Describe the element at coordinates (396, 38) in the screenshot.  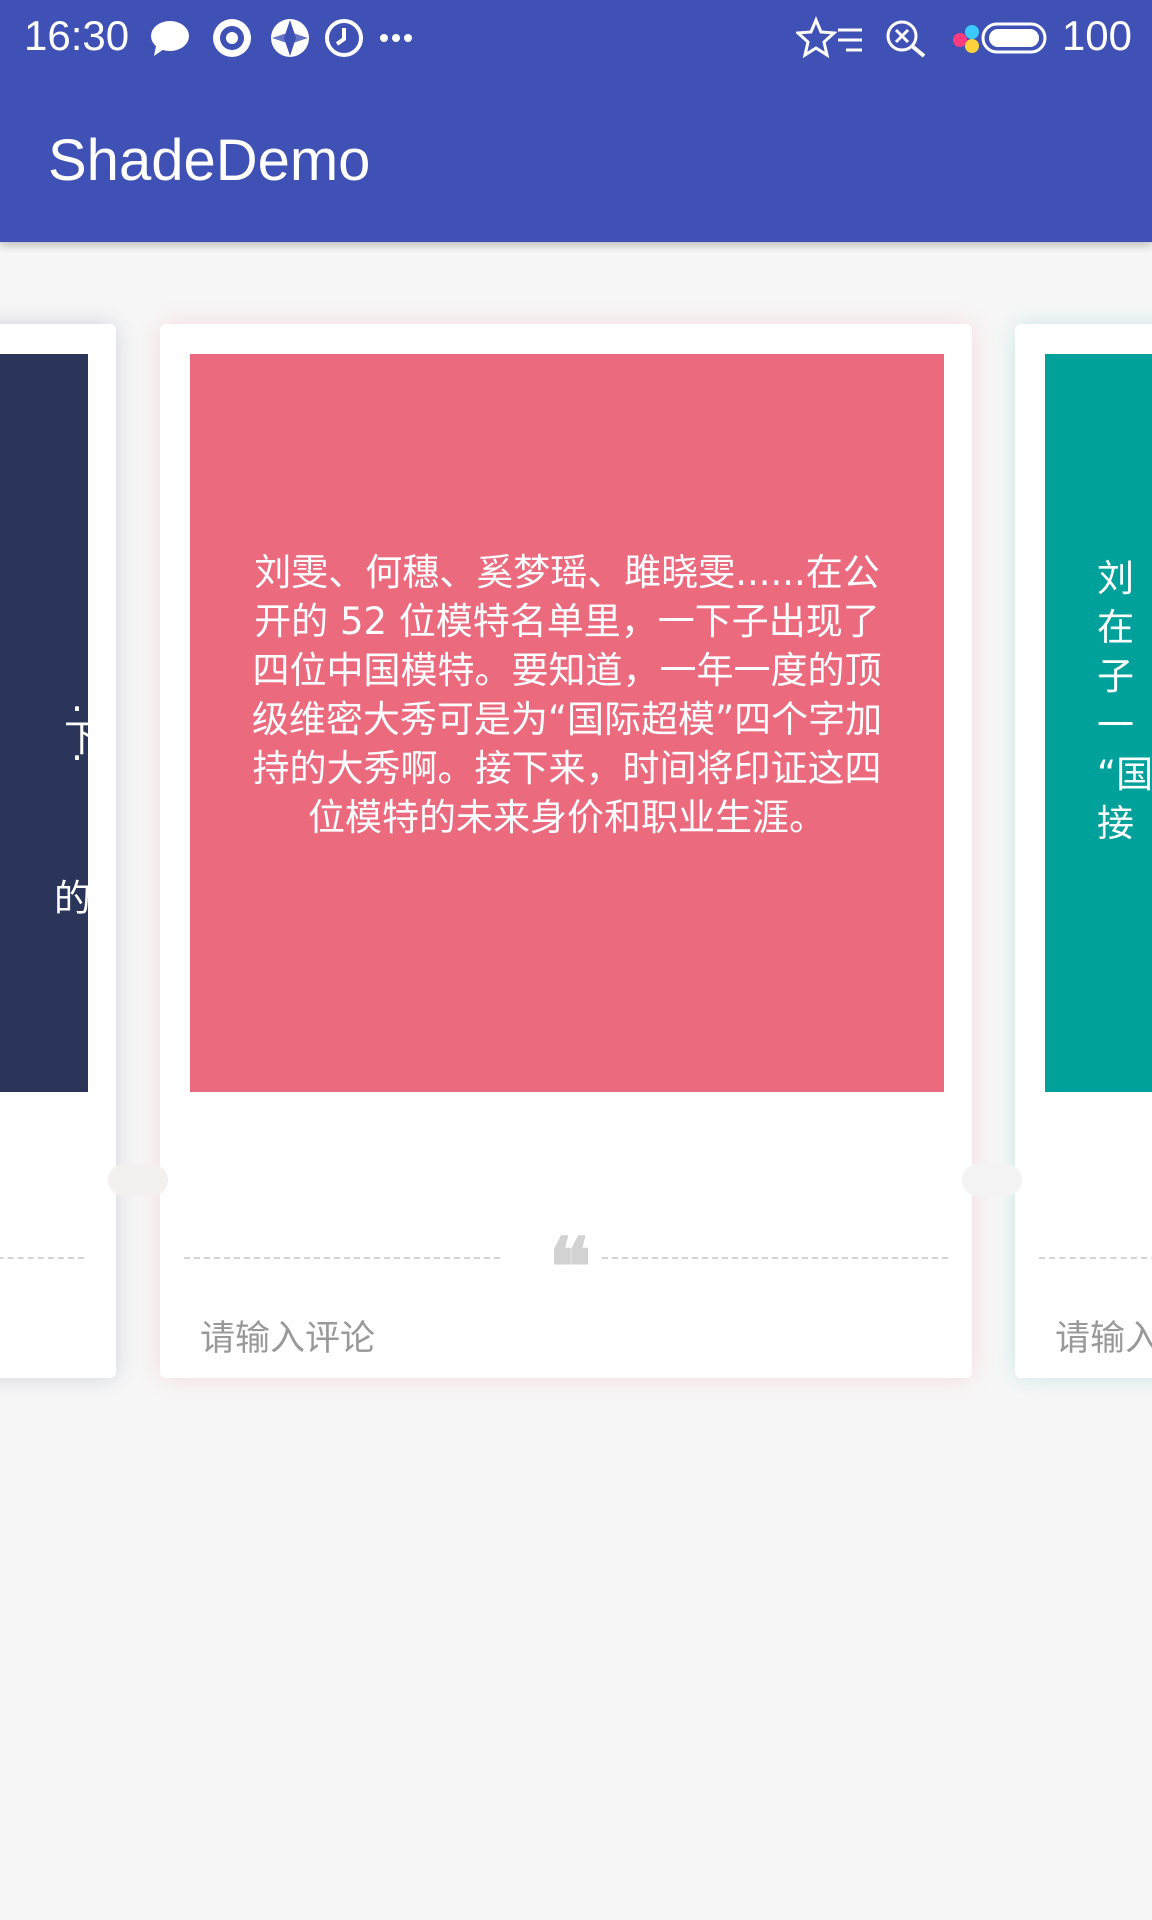
I see `more-dots-icon` at that location.